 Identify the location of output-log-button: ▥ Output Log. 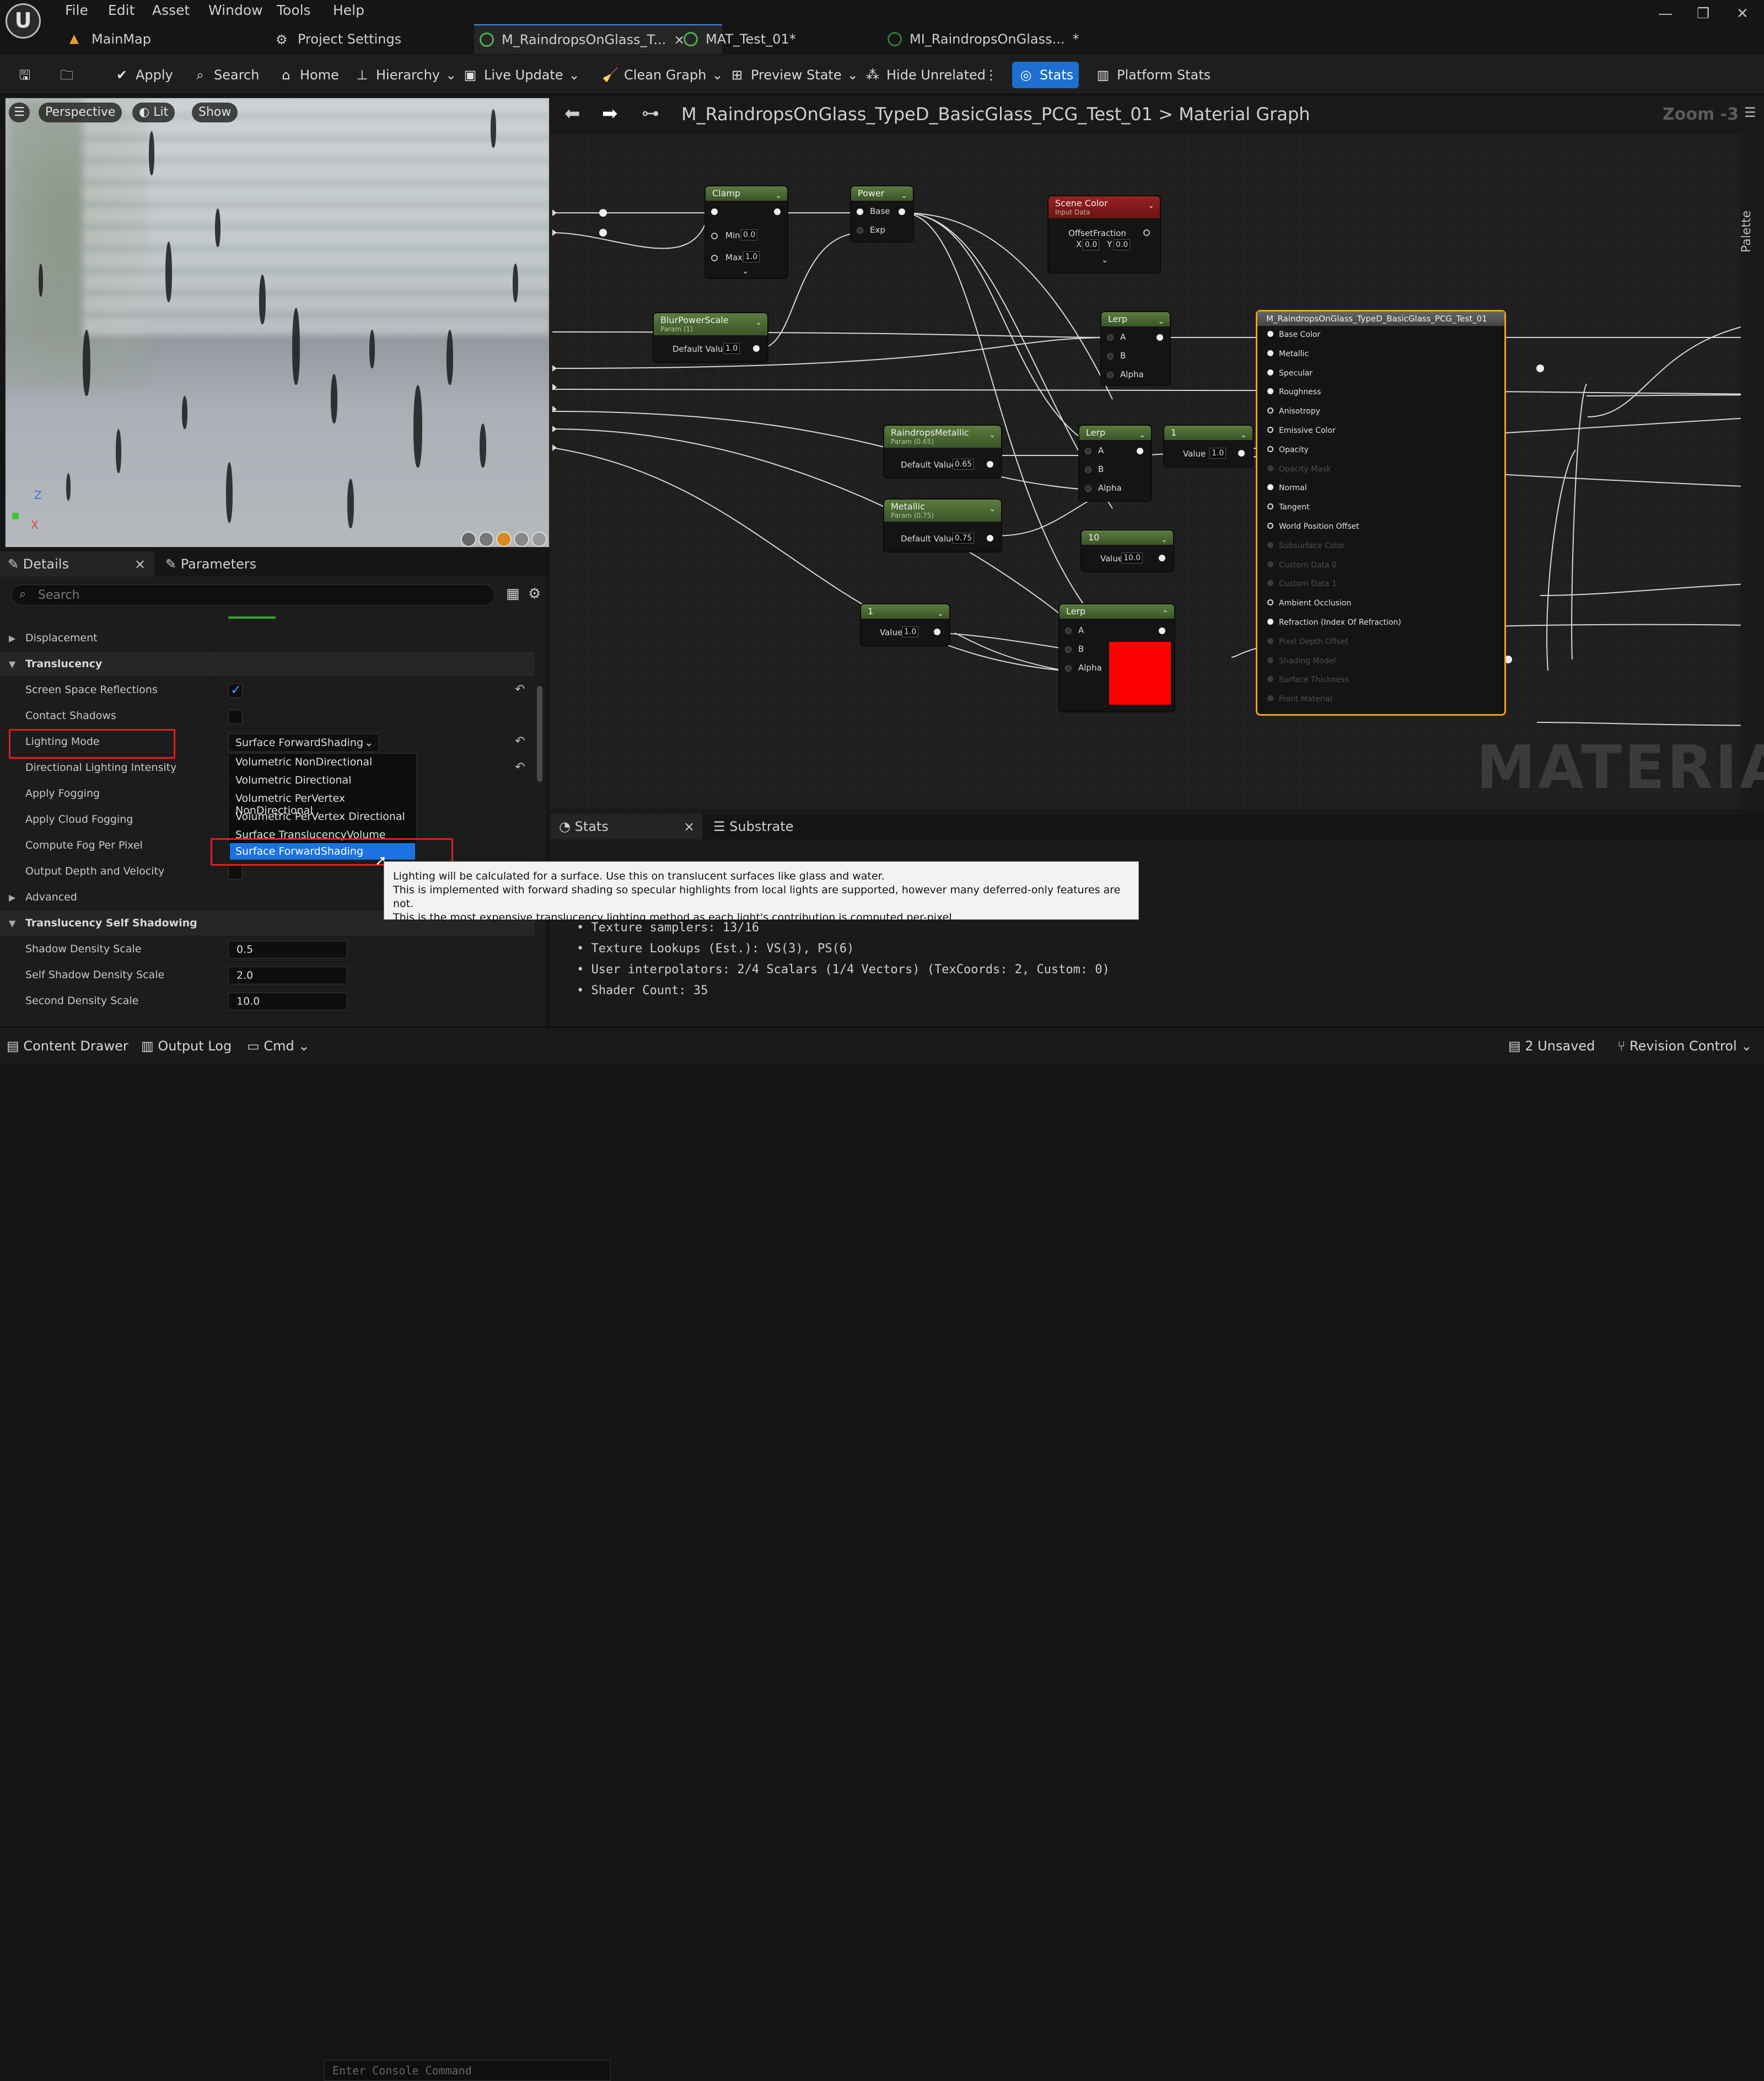
(187, 1046).